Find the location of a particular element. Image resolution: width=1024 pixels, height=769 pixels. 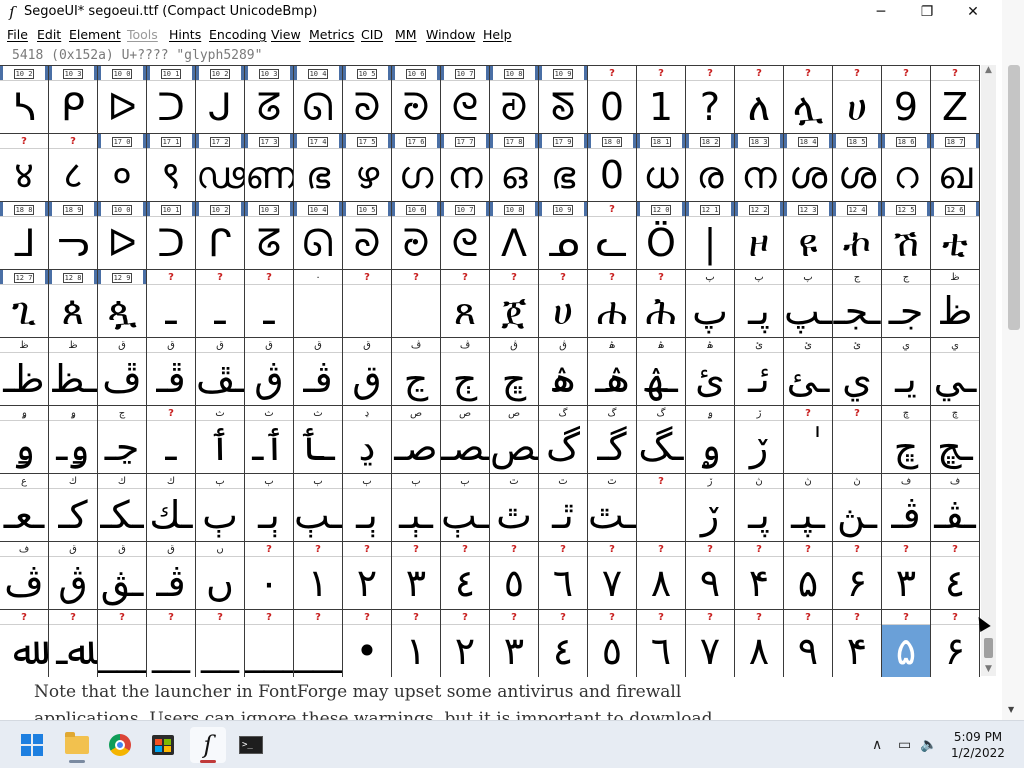

glyph-cell: ? 1 is located at coordinates (661, 100).